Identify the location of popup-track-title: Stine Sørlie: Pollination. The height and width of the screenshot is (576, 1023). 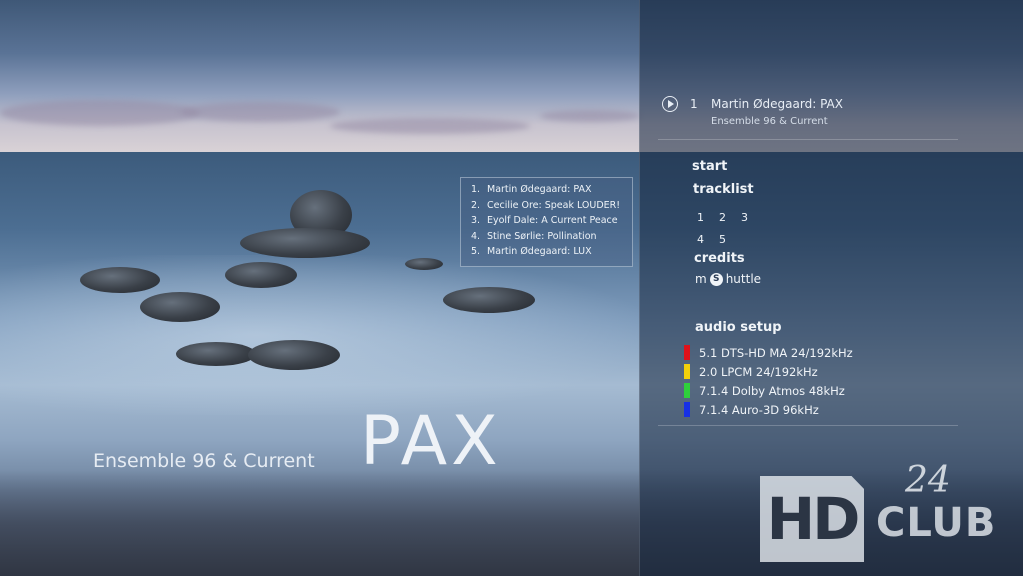
(542, 236).